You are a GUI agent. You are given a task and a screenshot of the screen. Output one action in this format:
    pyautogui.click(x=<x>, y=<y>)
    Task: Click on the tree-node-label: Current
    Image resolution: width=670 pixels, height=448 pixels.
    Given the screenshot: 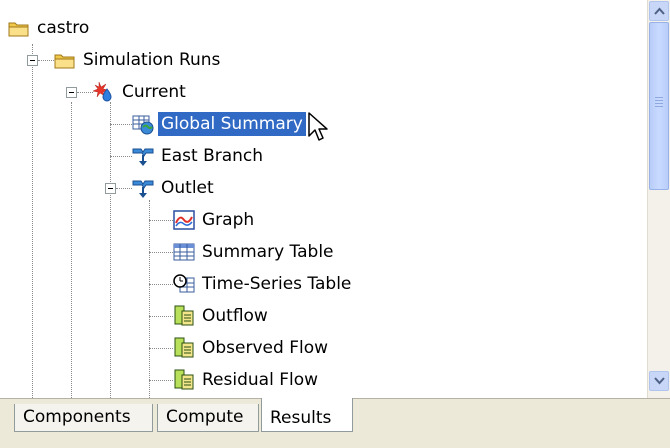 What is the action you would take?
    pyautogui.click(x=154, y=92)
    